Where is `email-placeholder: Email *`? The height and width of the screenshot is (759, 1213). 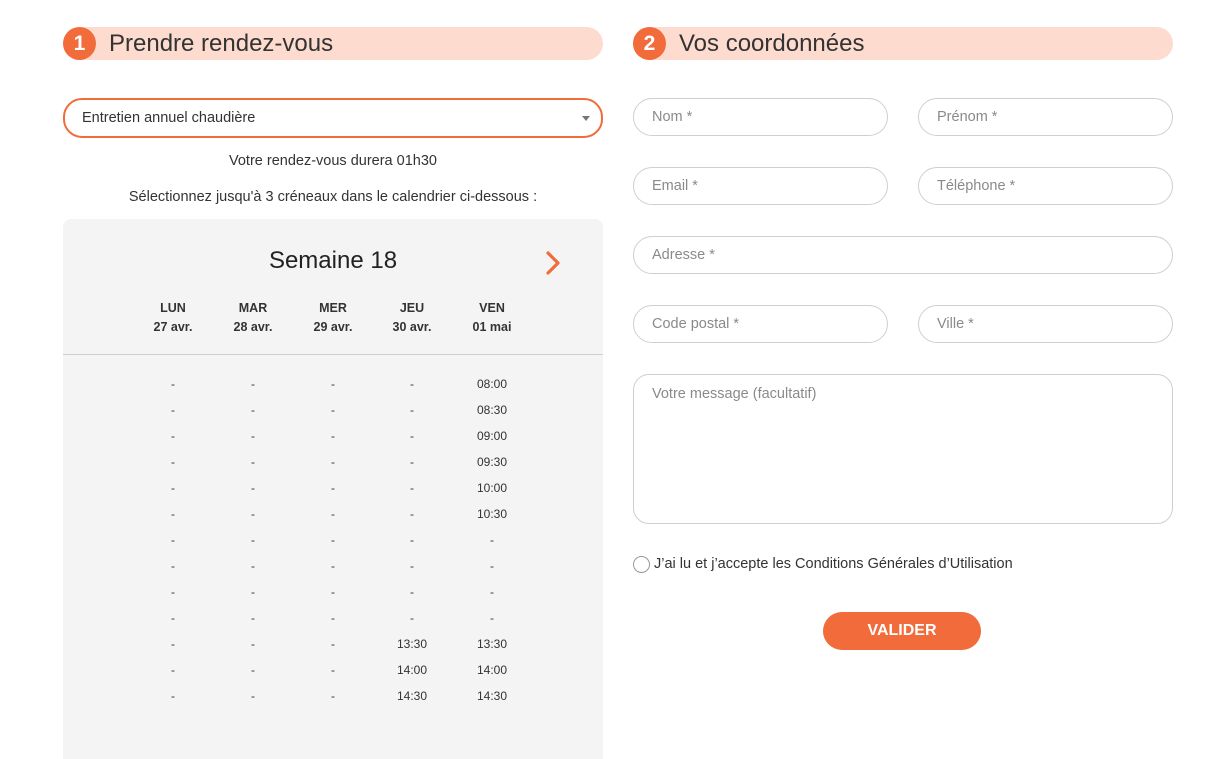 email-placeholder: Email * is located at coordinates (675, 186).